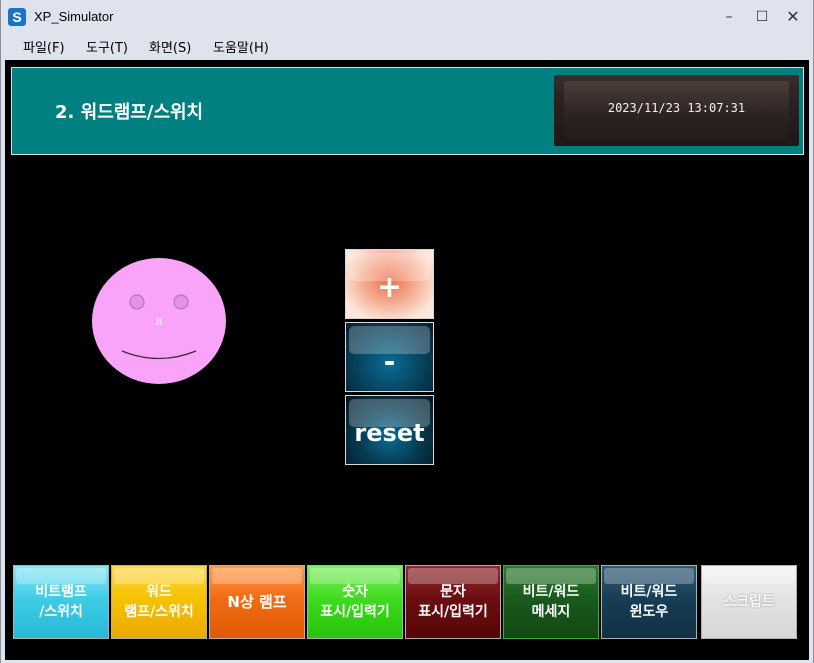 Image resolution: width=814 pixels, height=663 pixels. I want to click on decrement-button: -, so click(389, 357).